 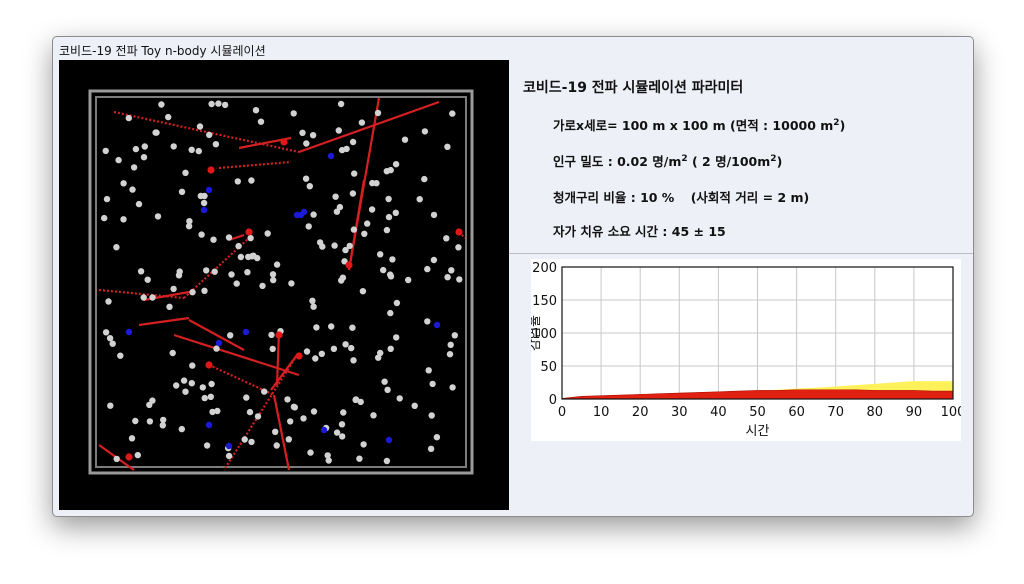 What do you see at coordinates (757, 412) in the screenshot?
I see `x-tick-label: 50` at bounding box center [757, 412].